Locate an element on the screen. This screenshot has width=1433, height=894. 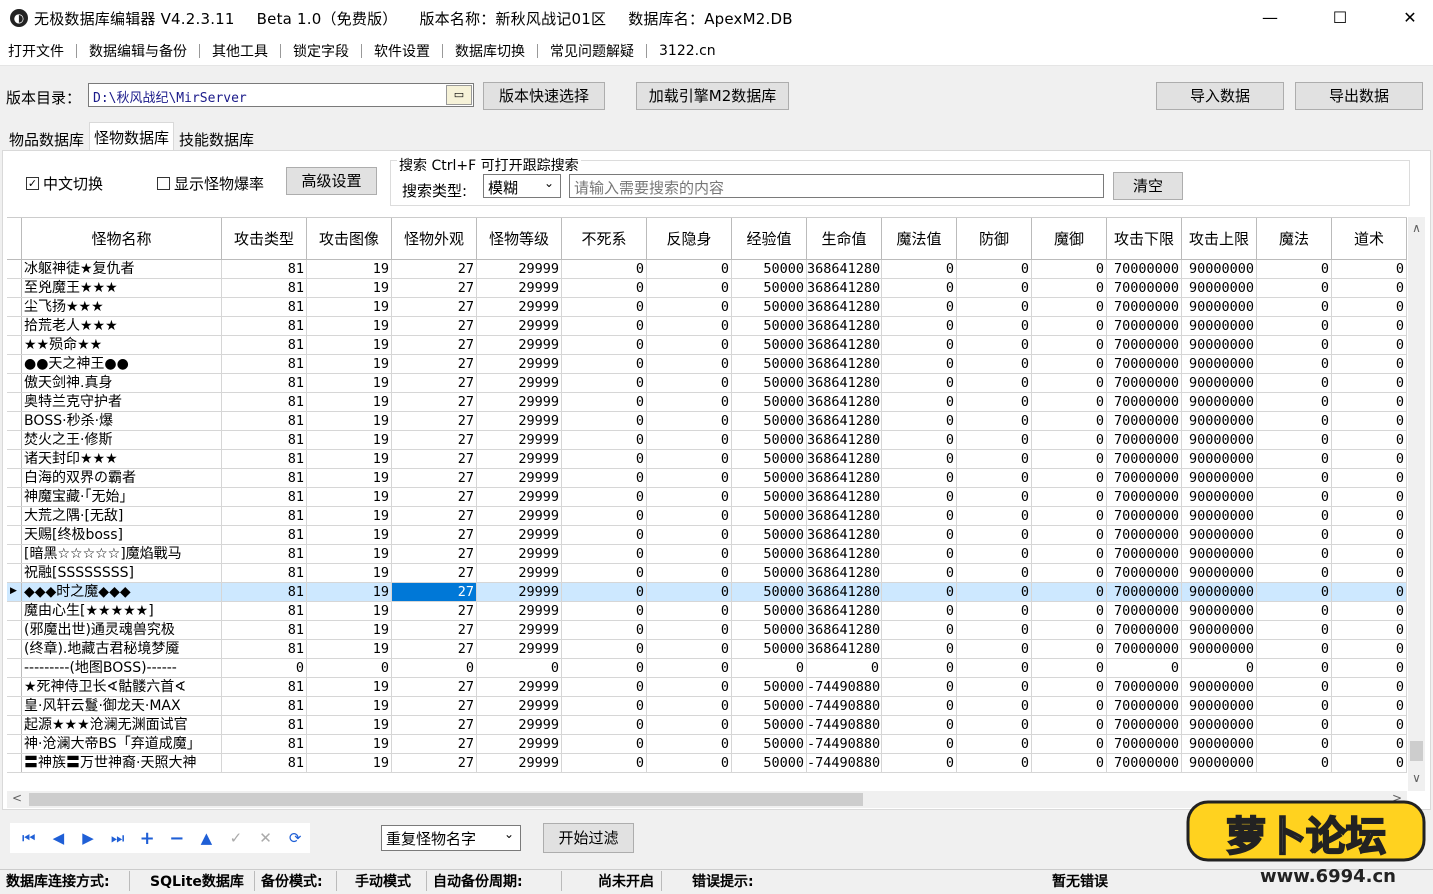
path-input: D:\秋风战纪\MirServer is located at coordinates (281, 95).